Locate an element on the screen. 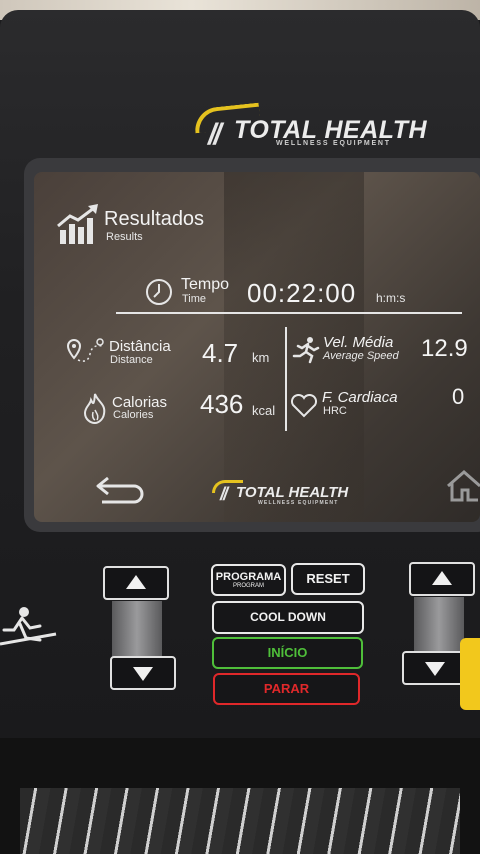  speed-up-button is located at coordinates (442, 579).